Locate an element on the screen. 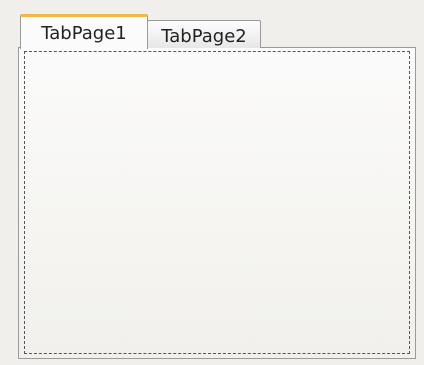 The width and height of the screenshot is (424, 365). tab-strip: TabPage1 TabPage2 is located at coordinates (213, 29).